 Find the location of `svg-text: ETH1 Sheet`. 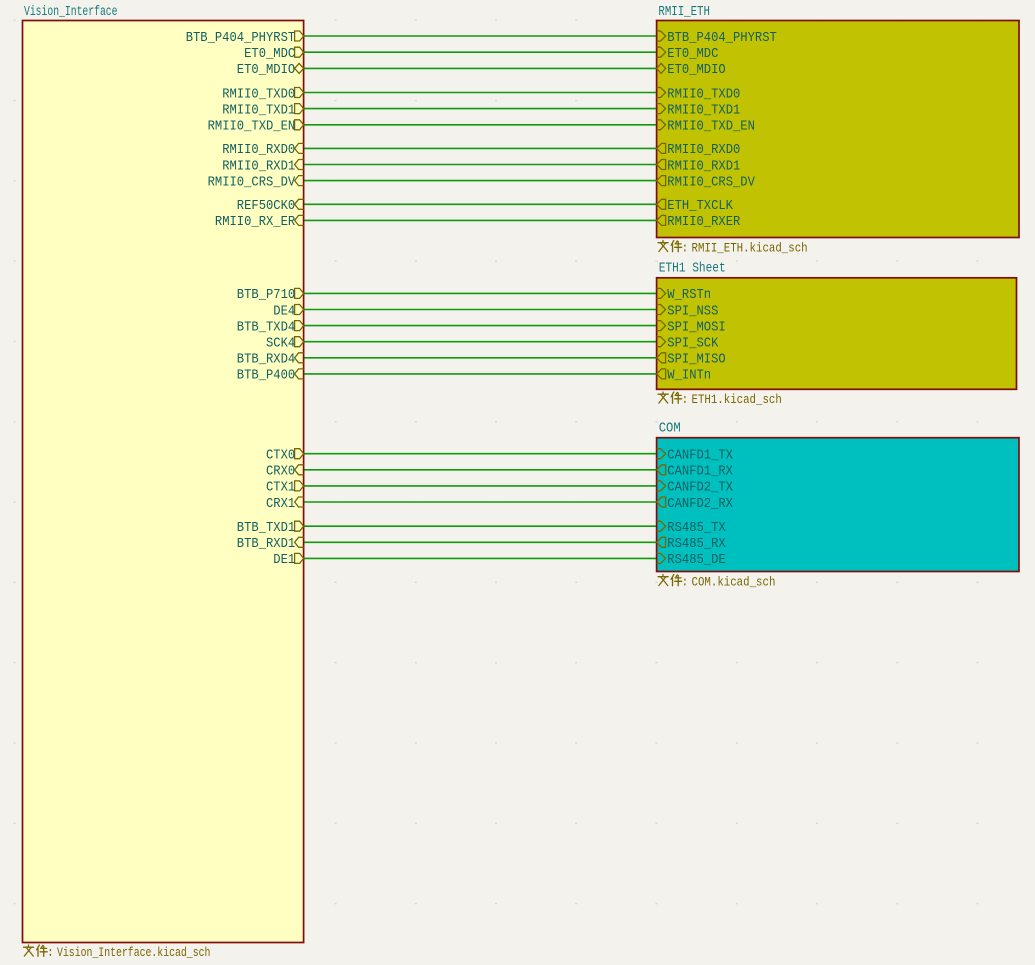

svg-text: ETH1 Sheet is located at coordinates (692, 269).